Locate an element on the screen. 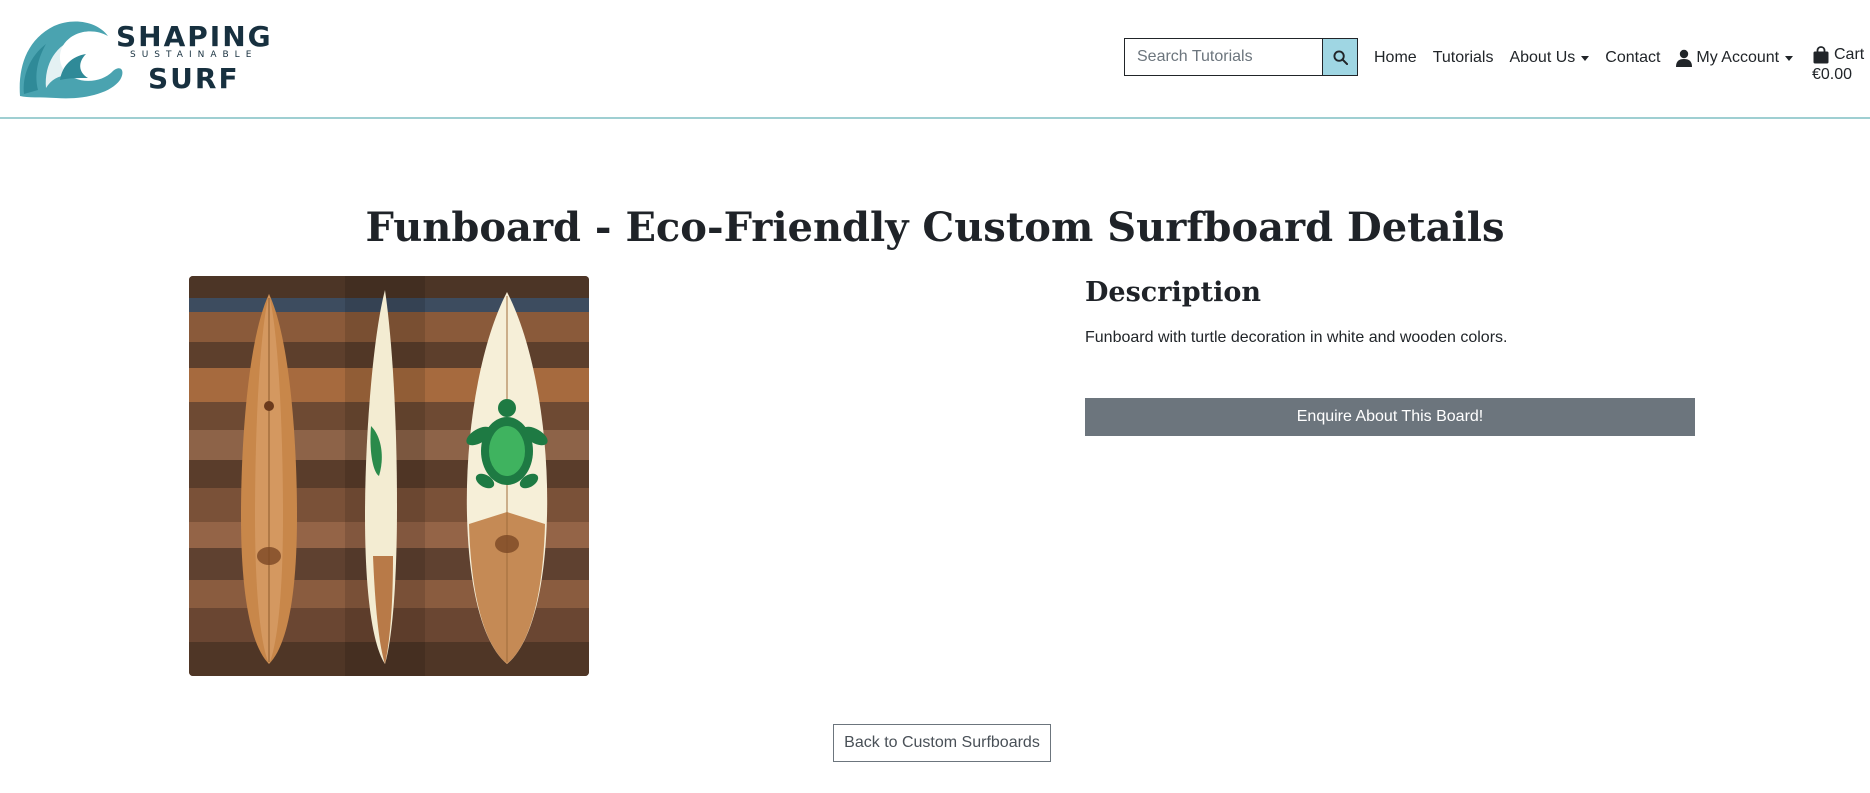 Image resolution: width=1870 pixels, height=793 pixels. nav-tutorials-link: Tutorials is located at coordinates (1463, 58).